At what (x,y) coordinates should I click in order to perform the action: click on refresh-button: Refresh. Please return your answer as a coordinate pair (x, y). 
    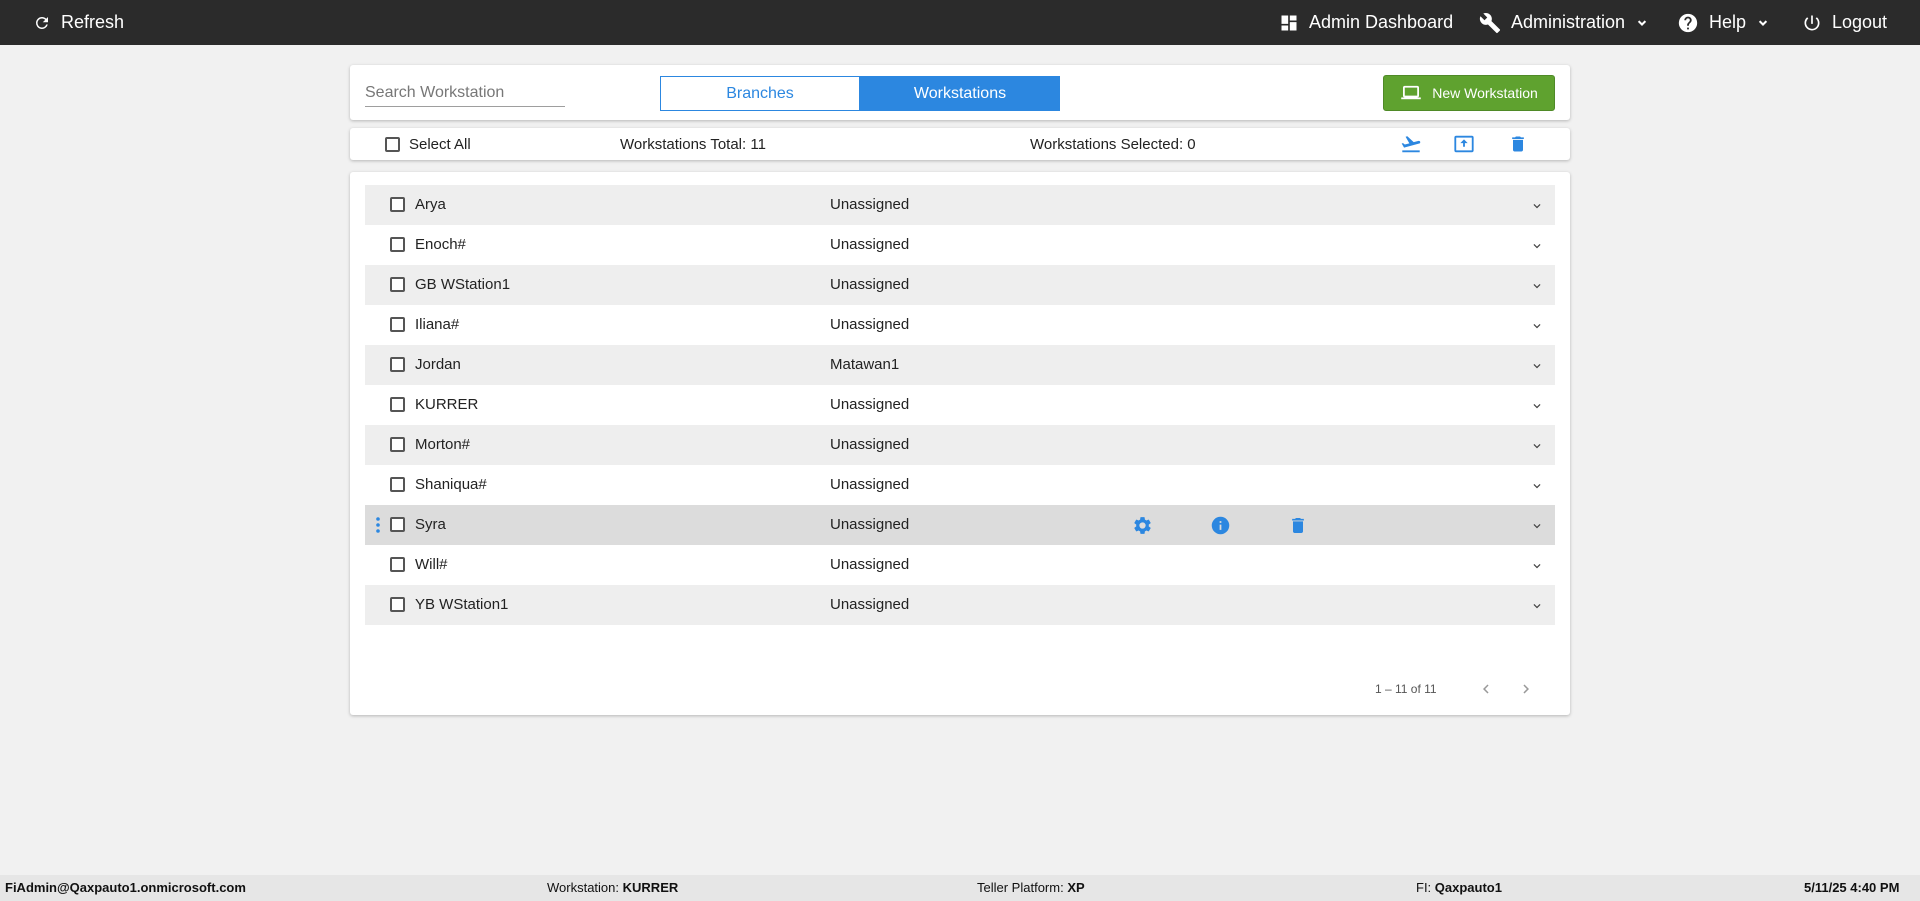
    Looking at the image, I should click on (78, 22).